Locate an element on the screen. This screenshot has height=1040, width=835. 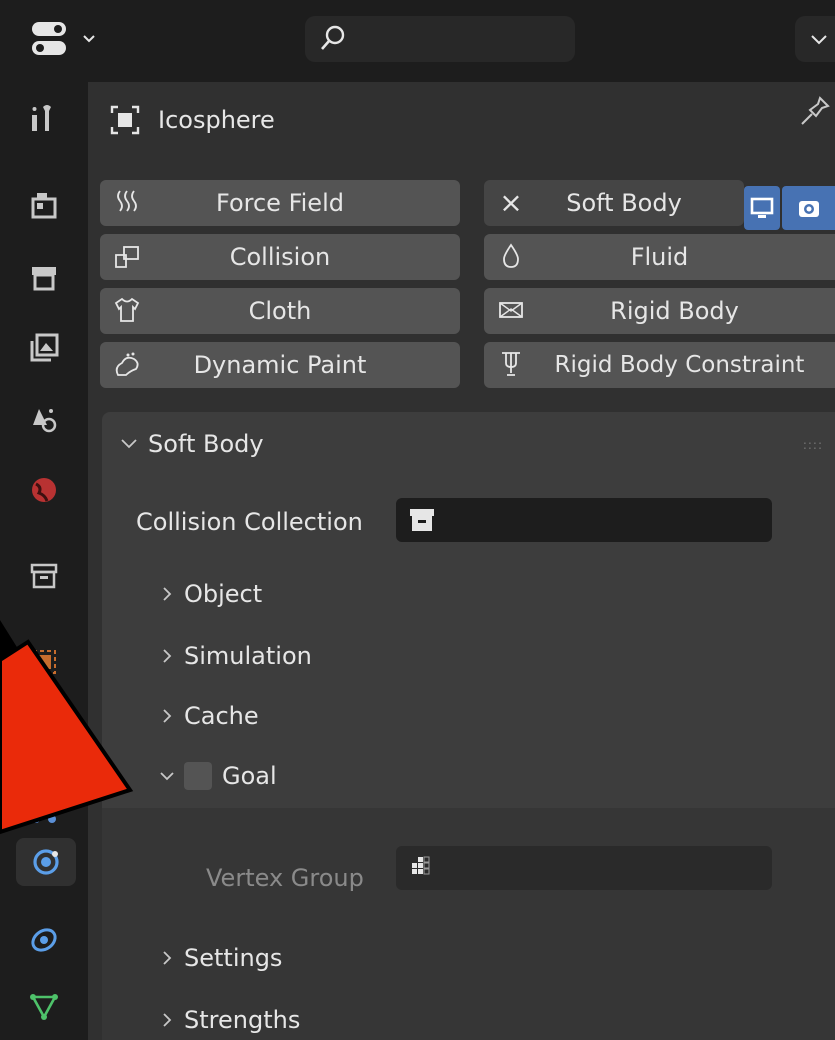
properties-editor-icon is located at coordinates (49, 38).